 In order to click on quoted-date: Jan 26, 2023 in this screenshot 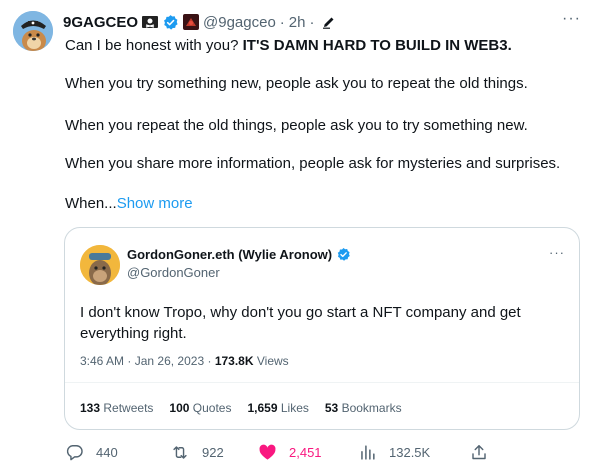, I will do `click(169, 361)`.